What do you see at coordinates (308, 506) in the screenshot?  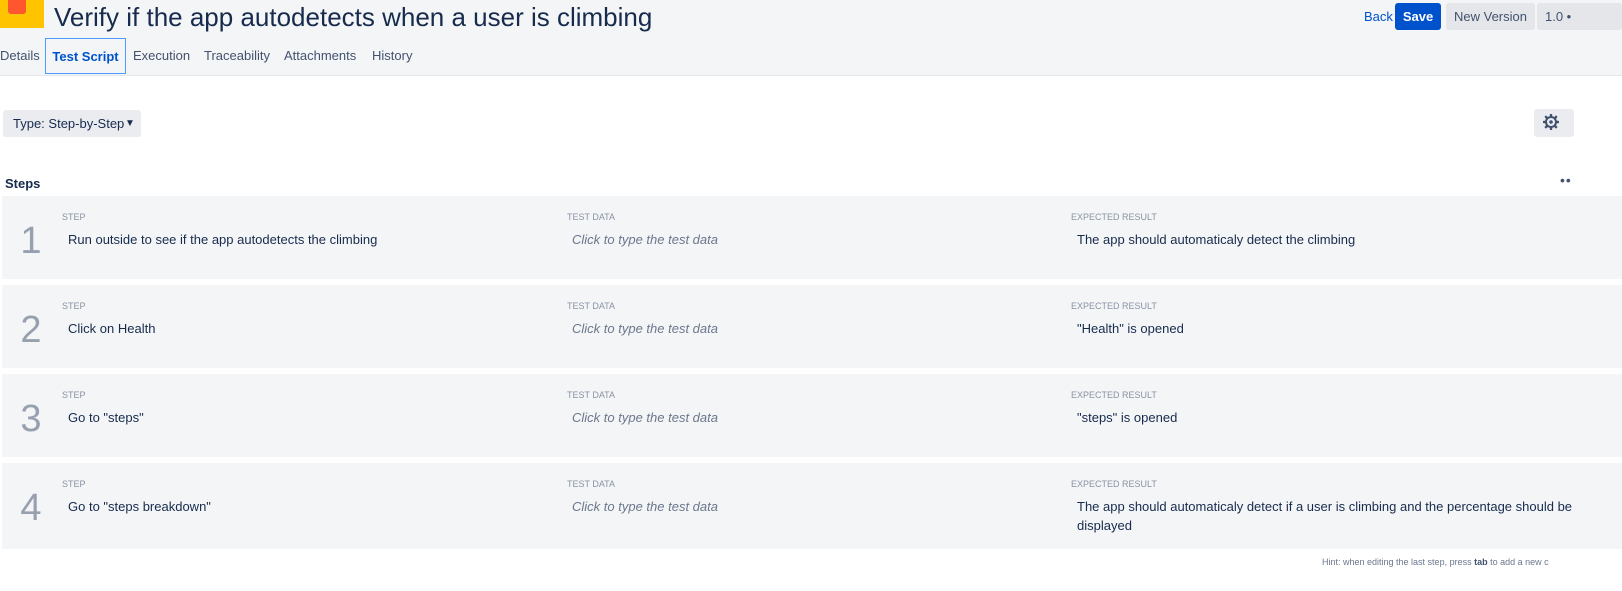 I see `step-description: Go to "steps breakdown"` at bounding box center [308, 506].